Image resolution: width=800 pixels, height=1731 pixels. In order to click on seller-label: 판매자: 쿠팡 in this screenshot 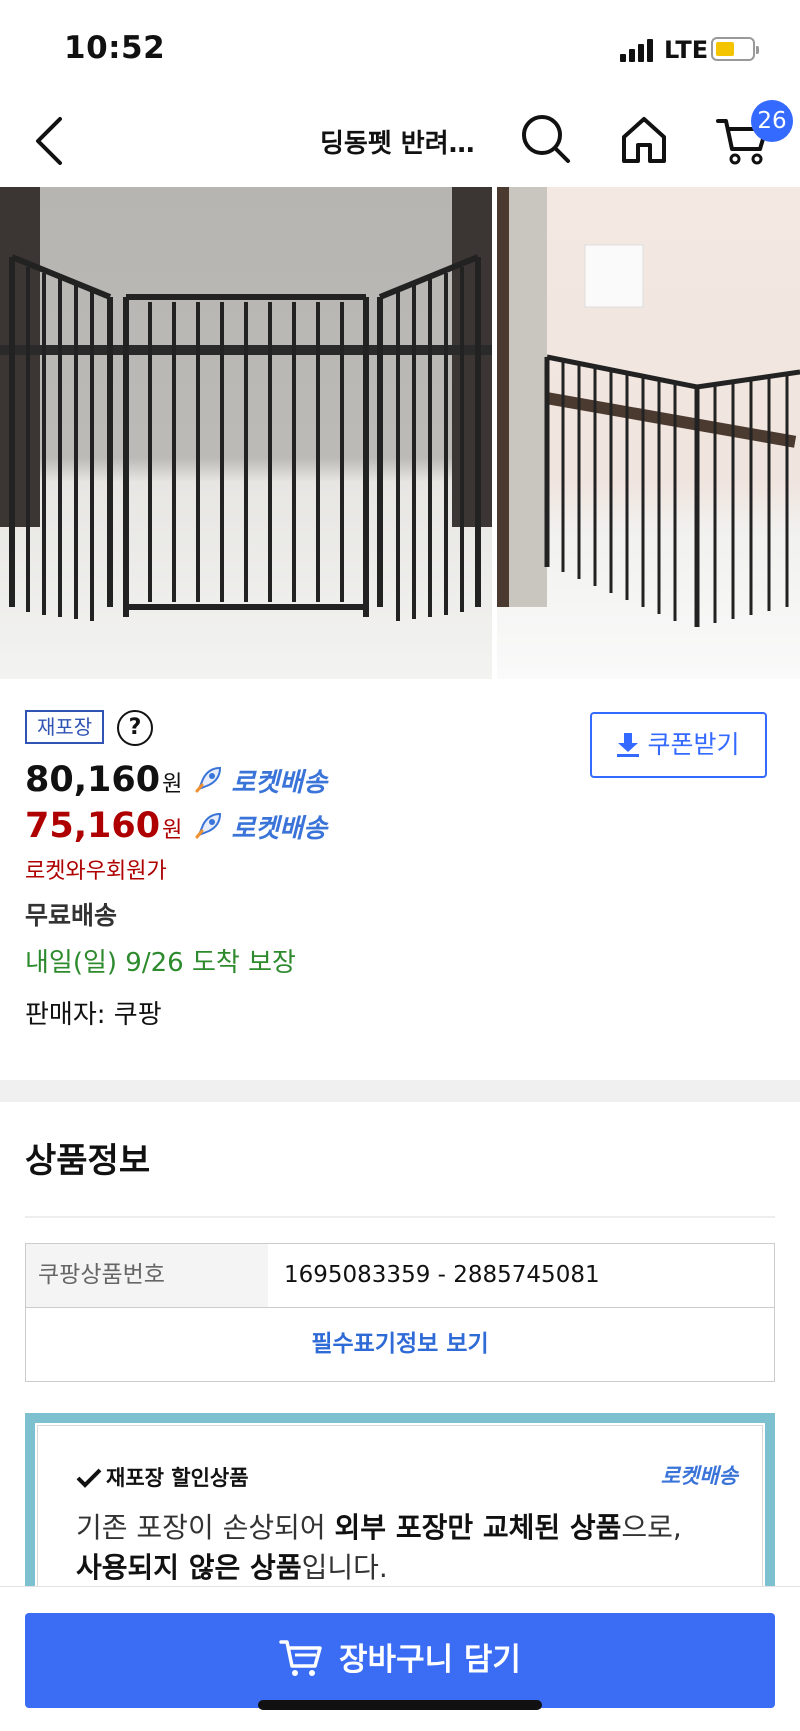, I will do `click(93, 1015)`.